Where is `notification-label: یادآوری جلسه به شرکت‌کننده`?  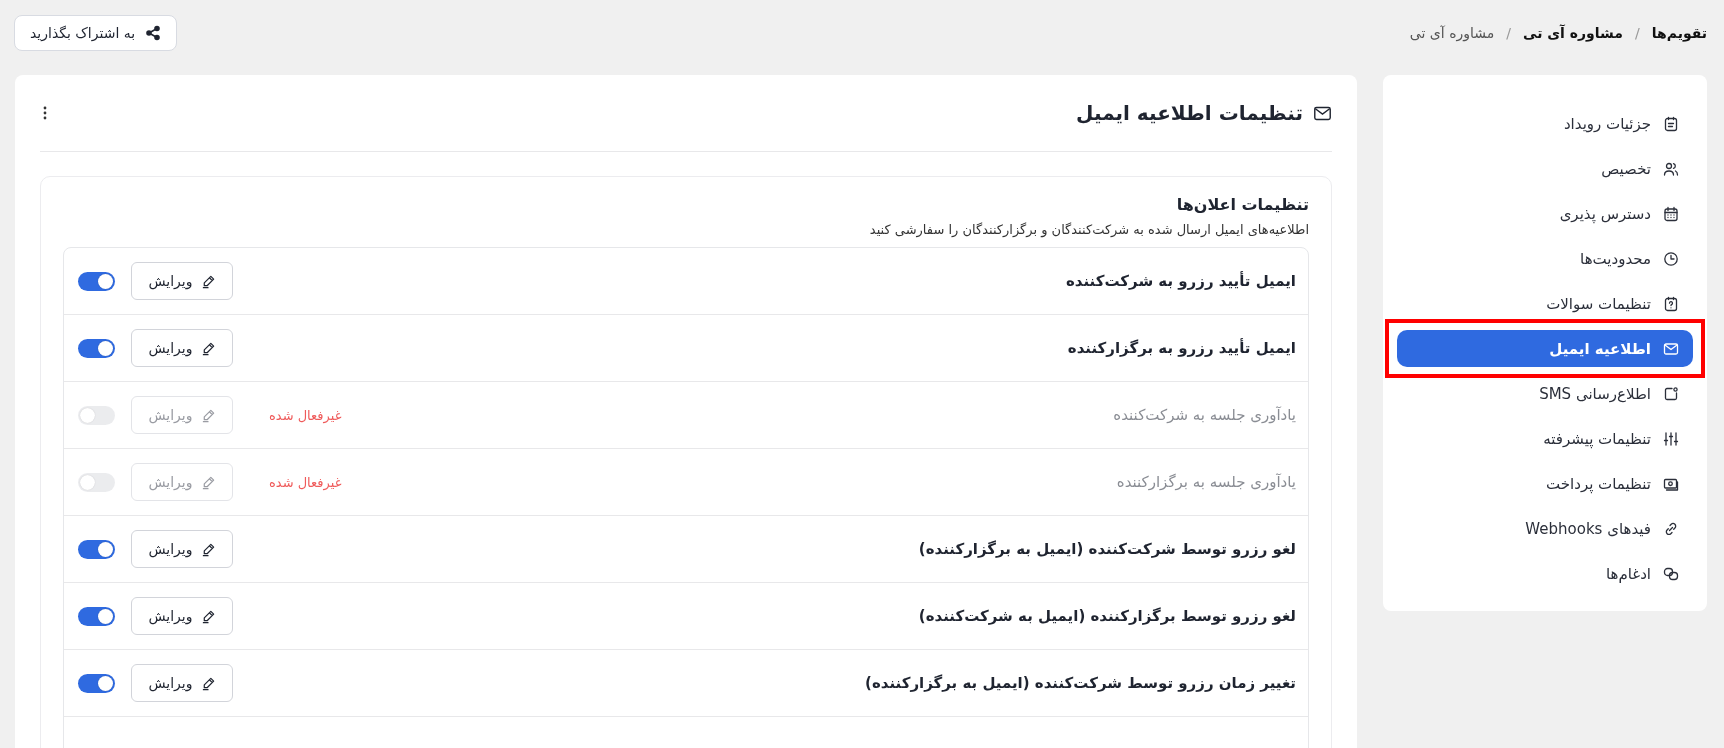
notification-label: یادآوری جلسه به شرکت‌کننده is located at coordinates (1204, 415).